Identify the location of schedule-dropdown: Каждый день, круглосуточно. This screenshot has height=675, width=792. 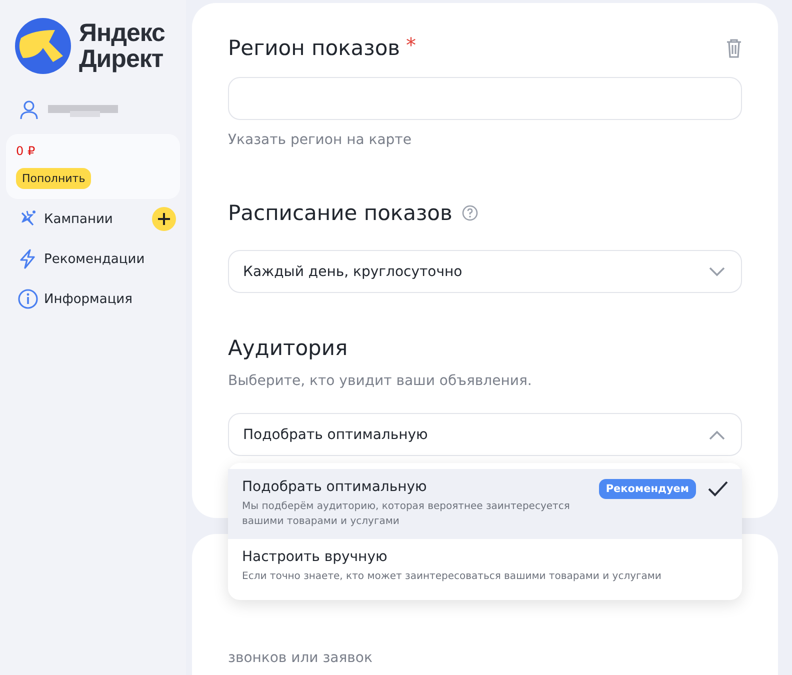
(485, 271).